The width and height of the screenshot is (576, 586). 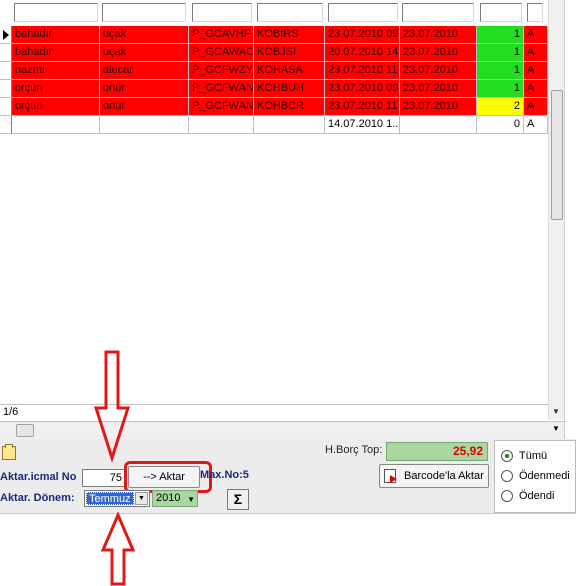 What do you see at coordinates (104, 478) in the screenshot?
I see `icmal-no-input: 75` at bounding box center [104, 478].